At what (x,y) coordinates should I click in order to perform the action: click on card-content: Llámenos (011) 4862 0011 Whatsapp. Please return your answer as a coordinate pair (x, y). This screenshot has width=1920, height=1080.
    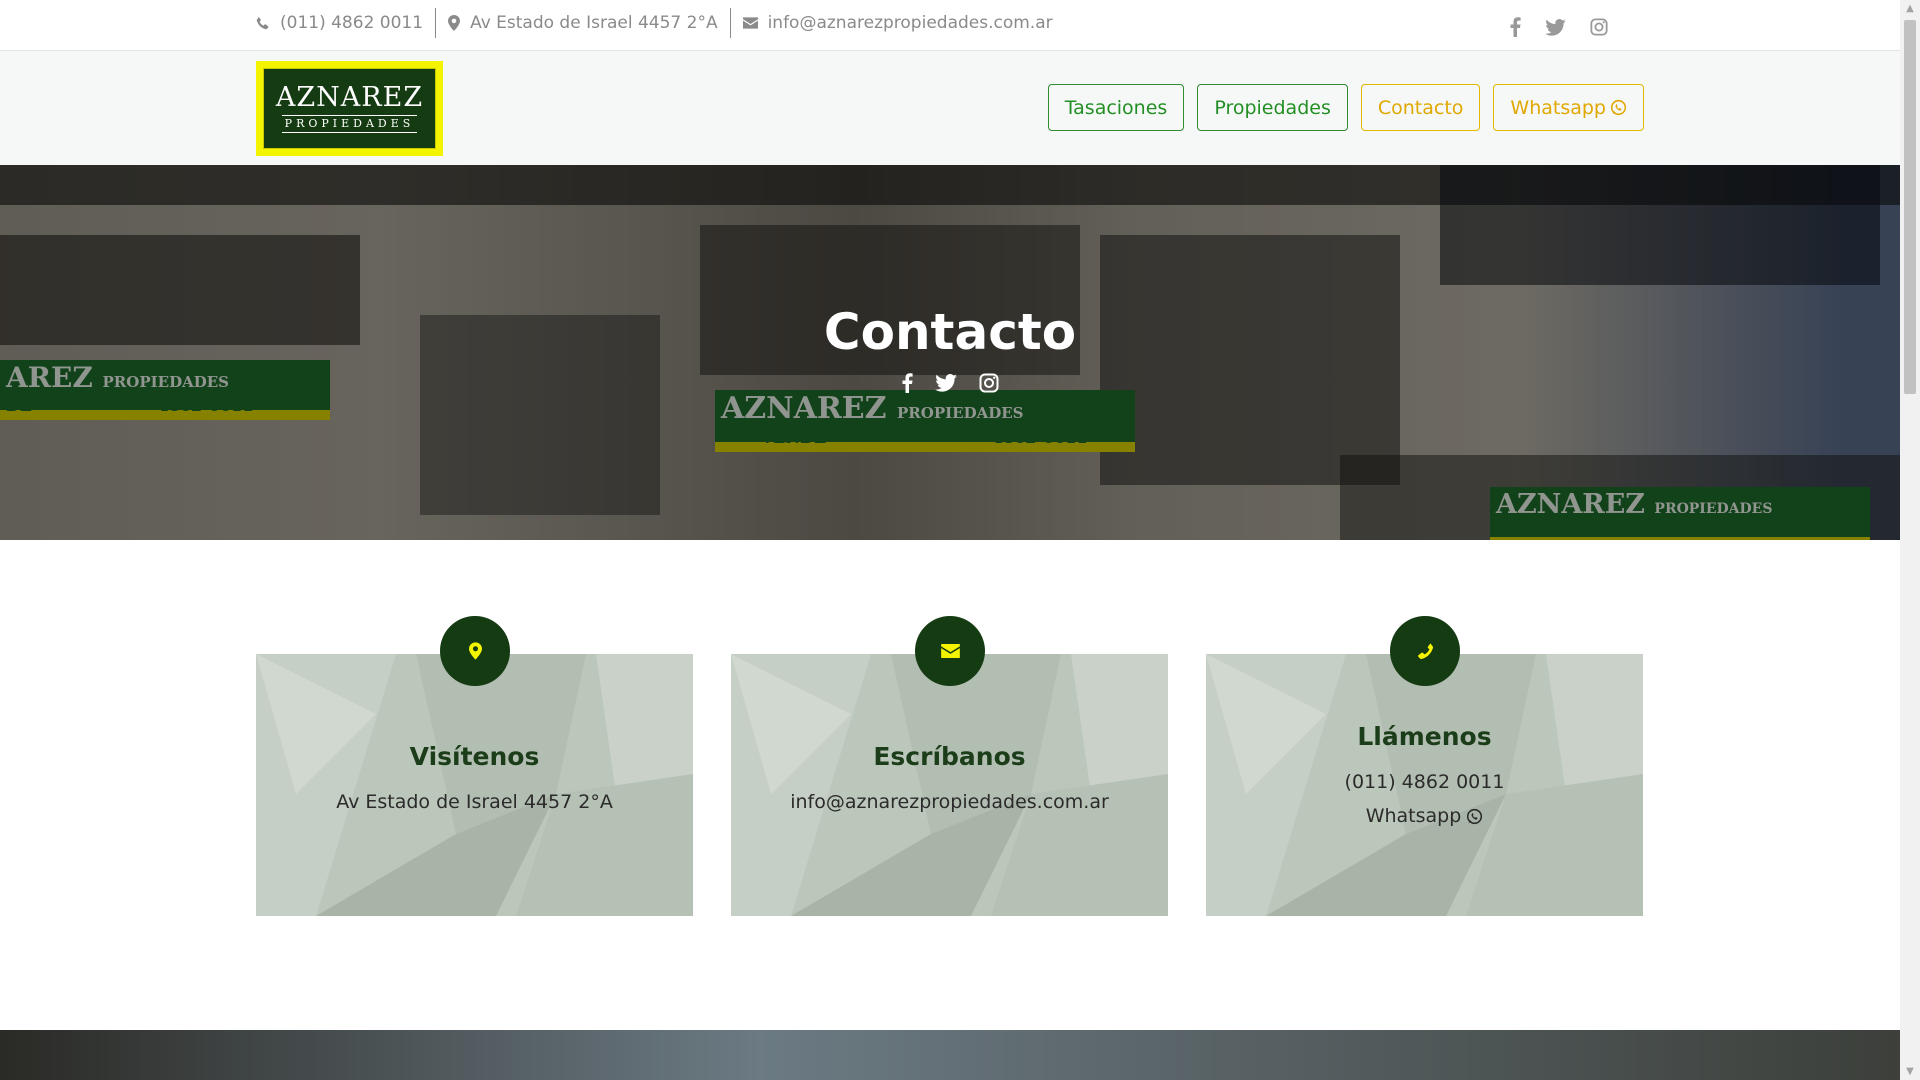
    Looking at the image, I should click on (1424, 774).